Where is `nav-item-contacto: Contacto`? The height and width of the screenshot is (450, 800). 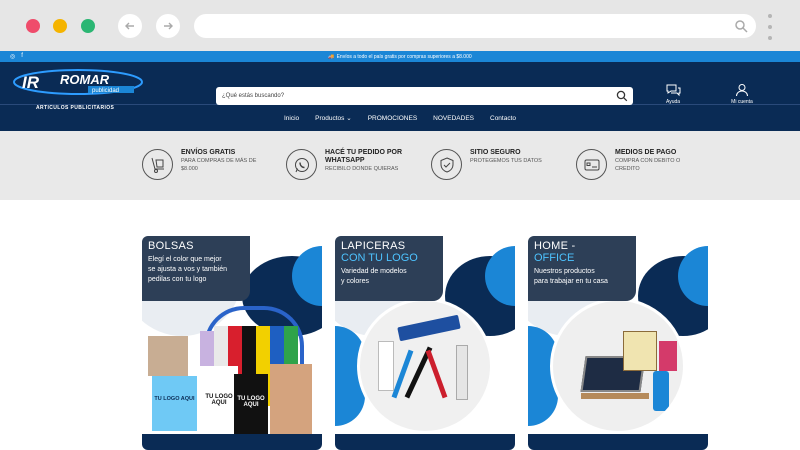 nav-item-contacto: Contacto is located at coordinates (503, 118).